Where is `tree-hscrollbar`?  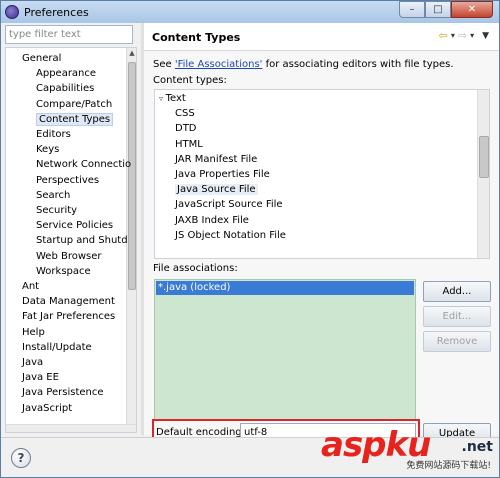 tree-hscrollbar is located at coordinates (71, 428).